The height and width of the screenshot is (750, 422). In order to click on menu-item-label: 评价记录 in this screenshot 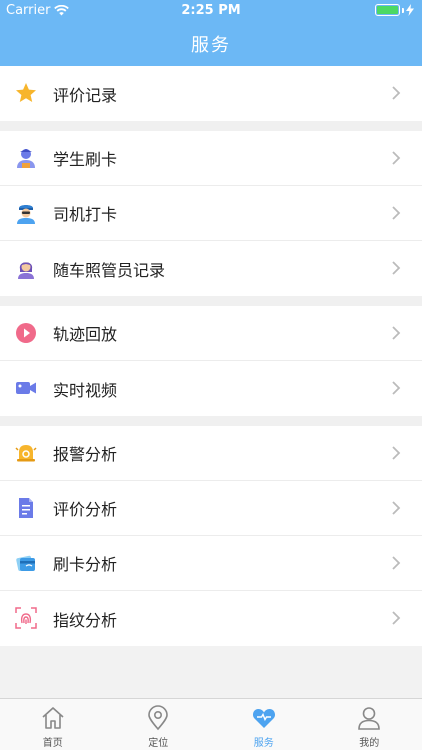, I will do `click(85, 95)`.